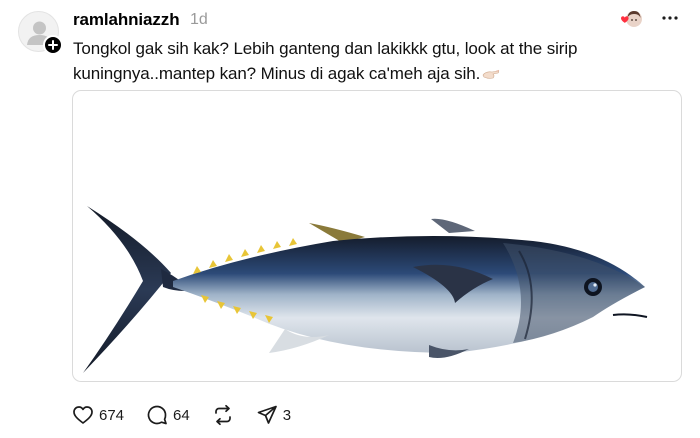  I want to click on repost-button, so click(223, 415).